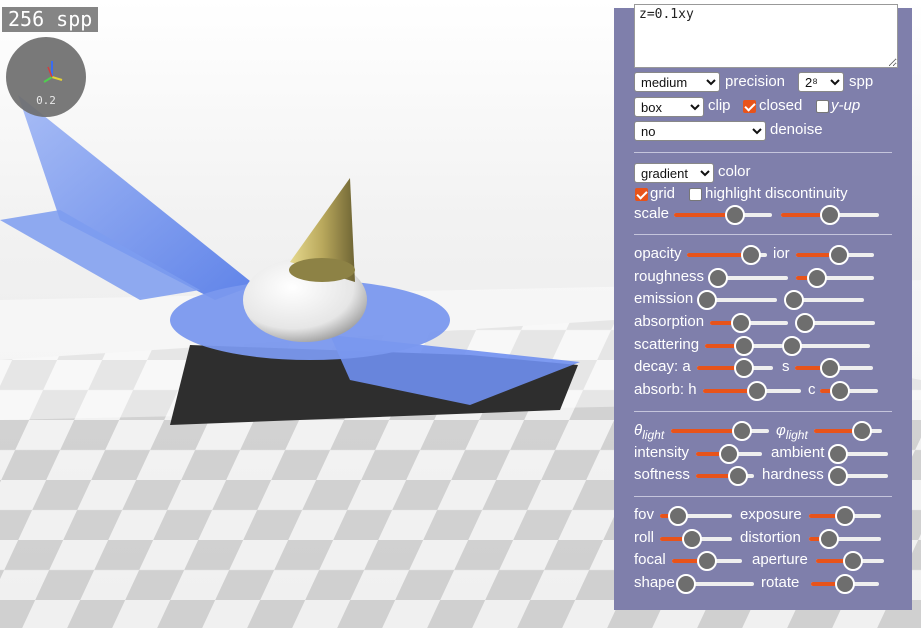 This screenshot has width=921, height=628. Describe the element at coordinates (734, 171) in the screenshot. I see `color-label: color` at that location.